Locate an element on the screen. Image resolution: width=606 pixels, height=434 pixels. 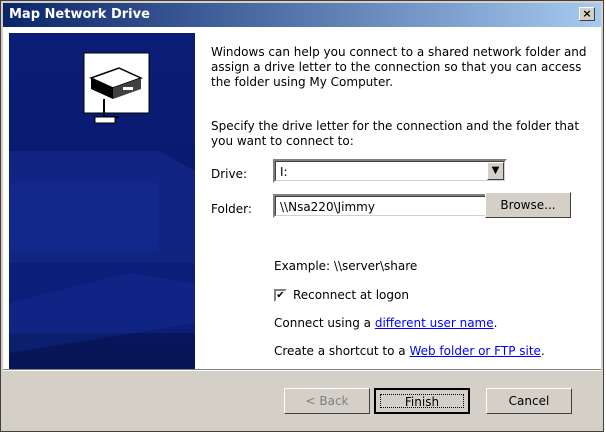
finish-button: Finish is located at coordinates (422, 401).